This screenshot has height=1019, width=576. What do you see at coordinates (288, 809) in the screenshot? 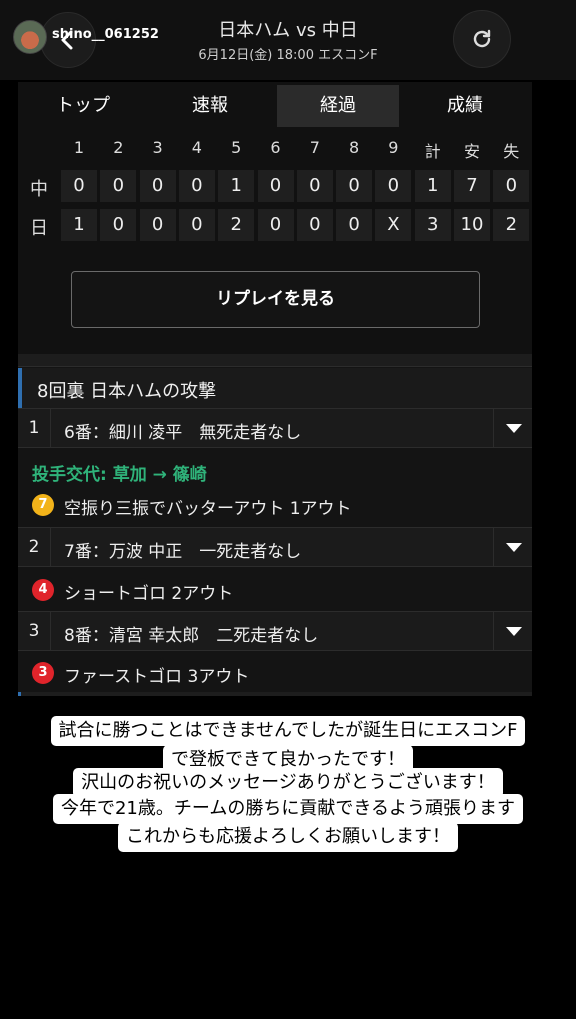
I see `caption-line: 今年で21歳。チームの勝ちに貢献できるよう頑張ります` at bounding box center [288, 809].